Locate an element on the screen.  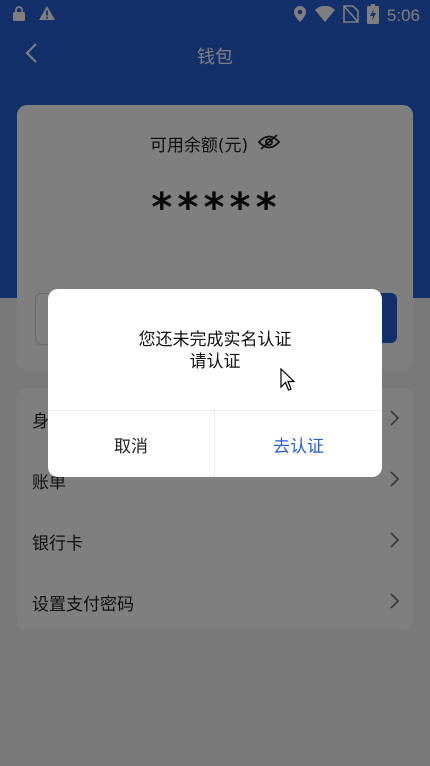
mouse-cursor-icon is located at coordinates (288, 379).